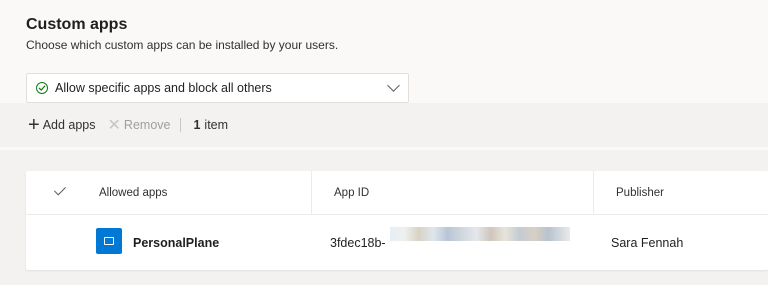  I want to click on plus-icon: +, so click(34, 125).